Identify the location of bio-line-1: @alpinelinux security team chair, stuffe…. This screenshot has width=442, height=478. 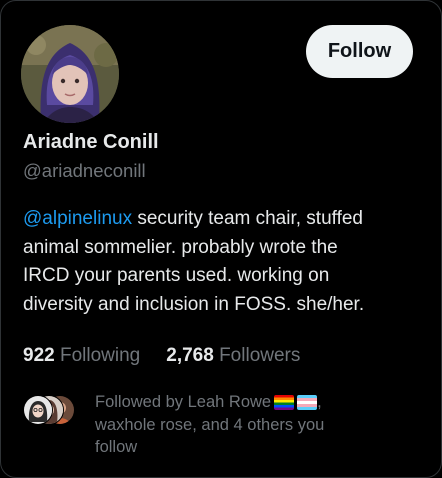
(228, 219).